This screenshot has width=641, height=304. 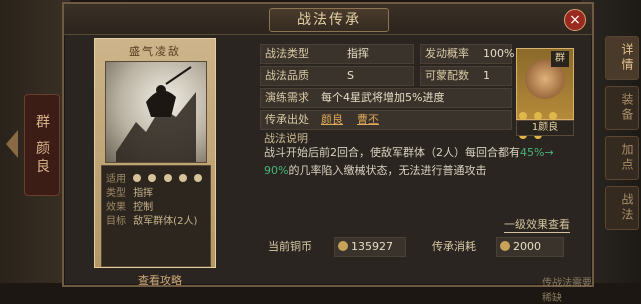 What do you see at coordinates (155, 51) in the screenshot?
I see `tactic-name: 盛气凌敌` at bounding box center [155, 51].